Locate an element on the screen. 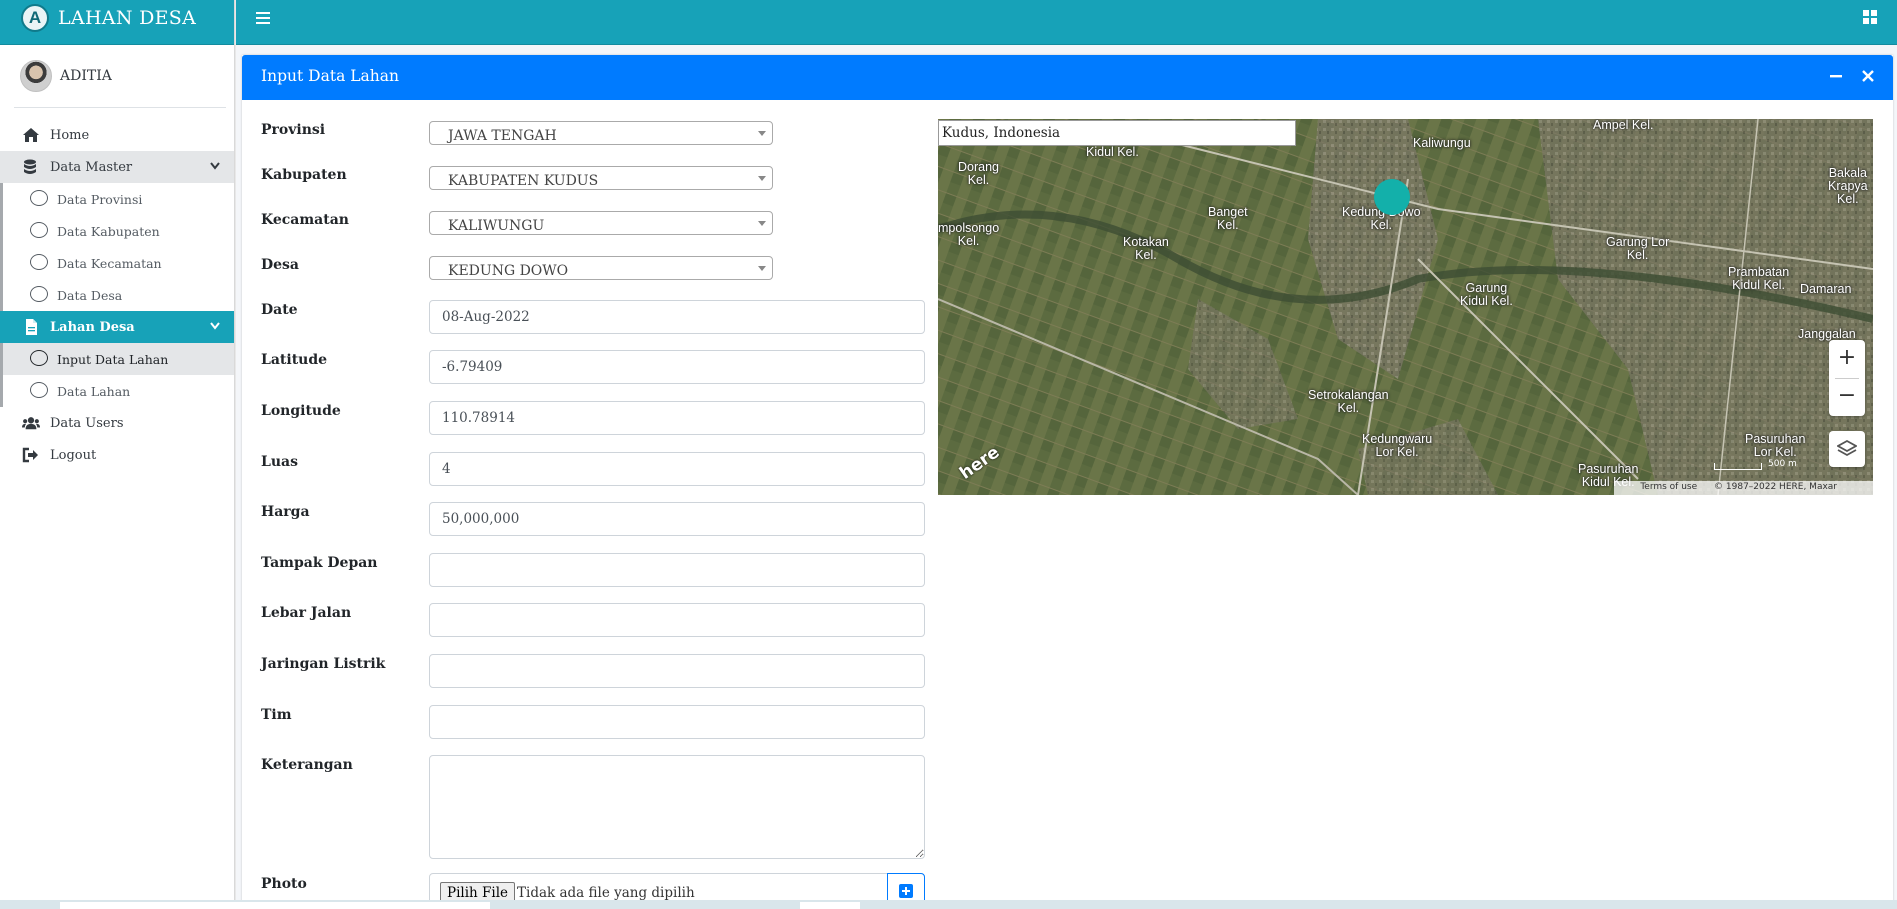 The image size is (1897, 909). zoom-out-button: − is located at coordinates (1847, 397).